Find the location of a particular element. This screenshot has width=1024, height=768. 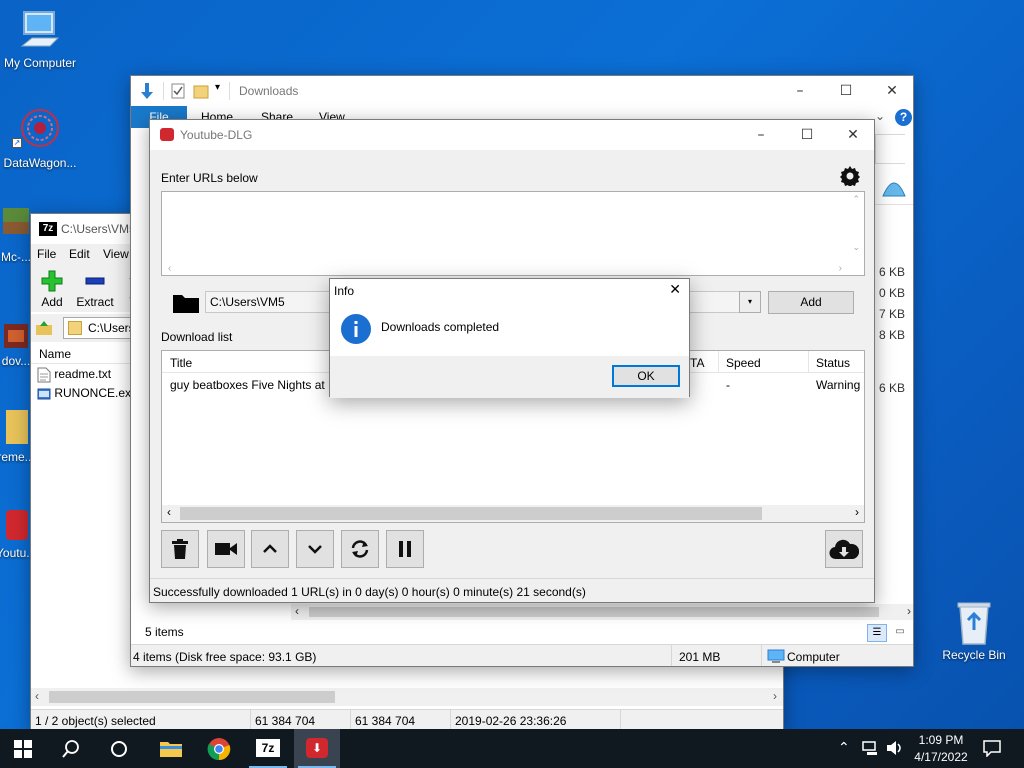

horizontal-scrollbar: ‹ › is located at coordinates (407, 697).